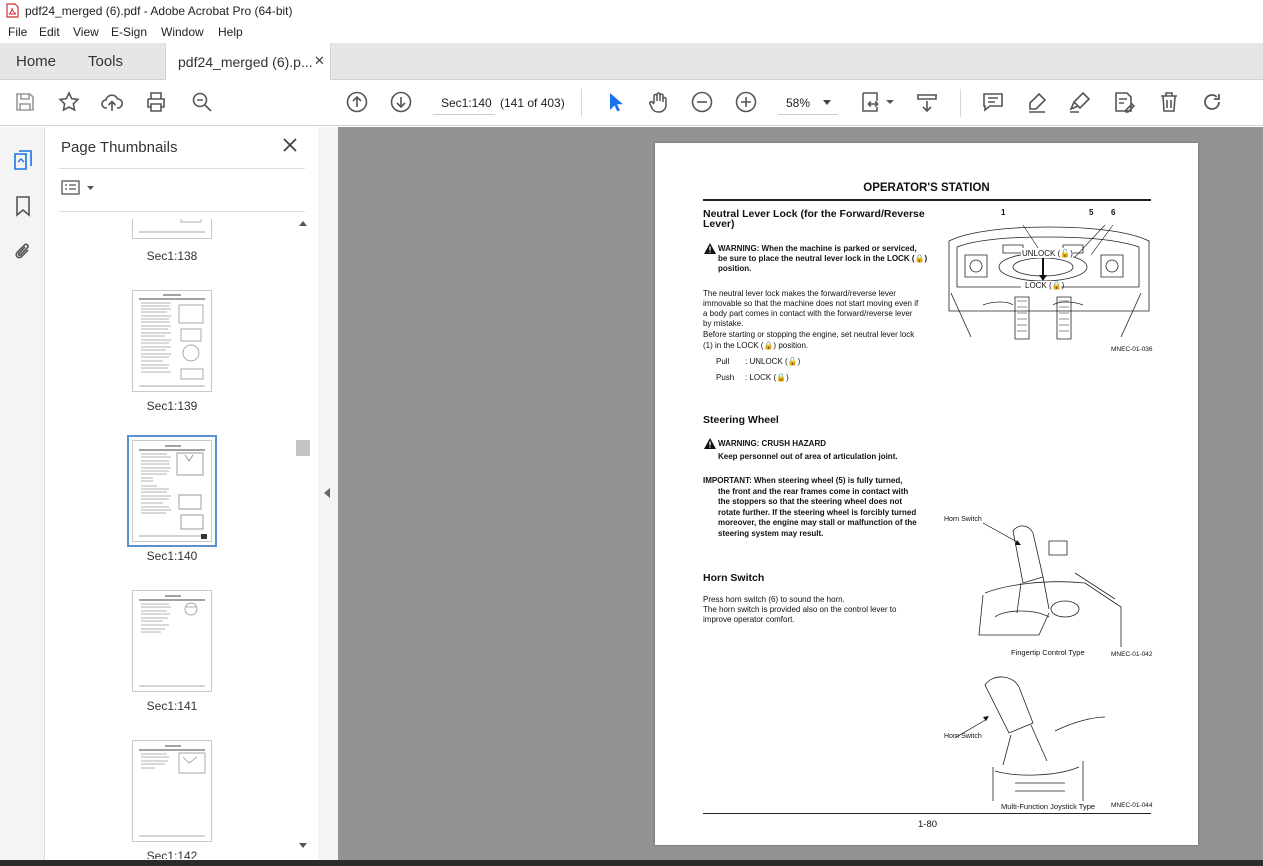 This screenshot has height=866, width=1263. What do you see at coordinates (1047, 253) in the screenshot?
I see `fig-unlock-label: UNLOCK (🔓)` at bounding box center [1047, 253].